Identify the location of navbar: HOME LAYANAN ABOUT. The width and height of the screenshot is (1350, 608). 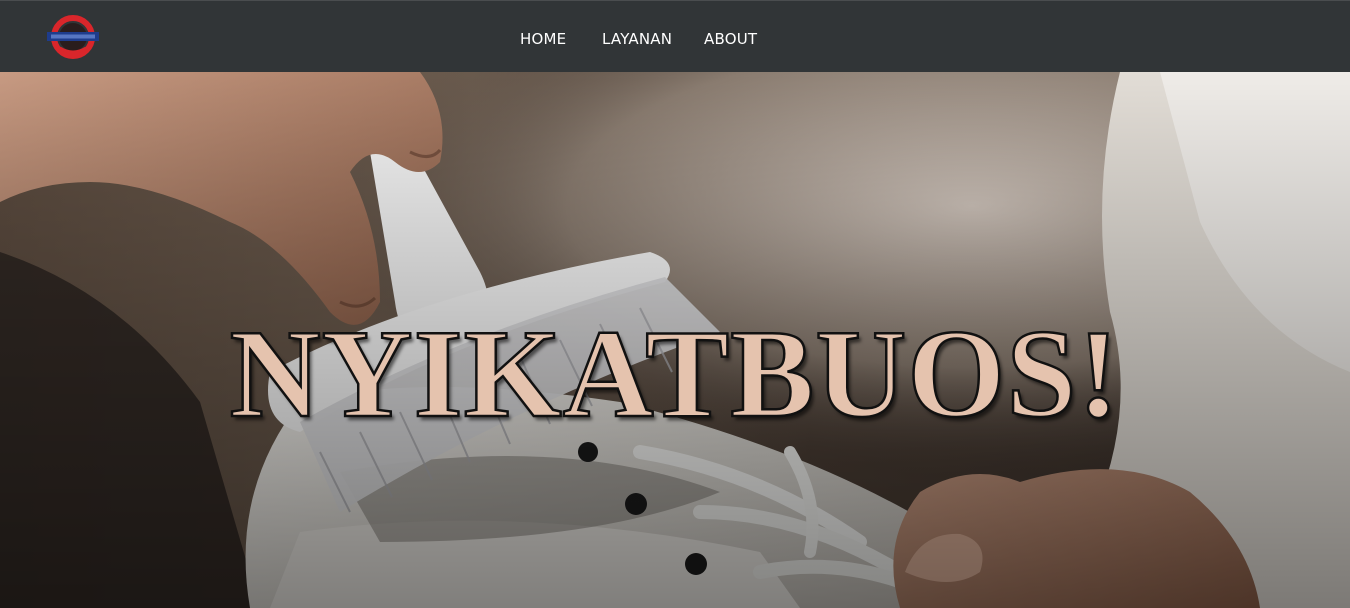
(675, 36).